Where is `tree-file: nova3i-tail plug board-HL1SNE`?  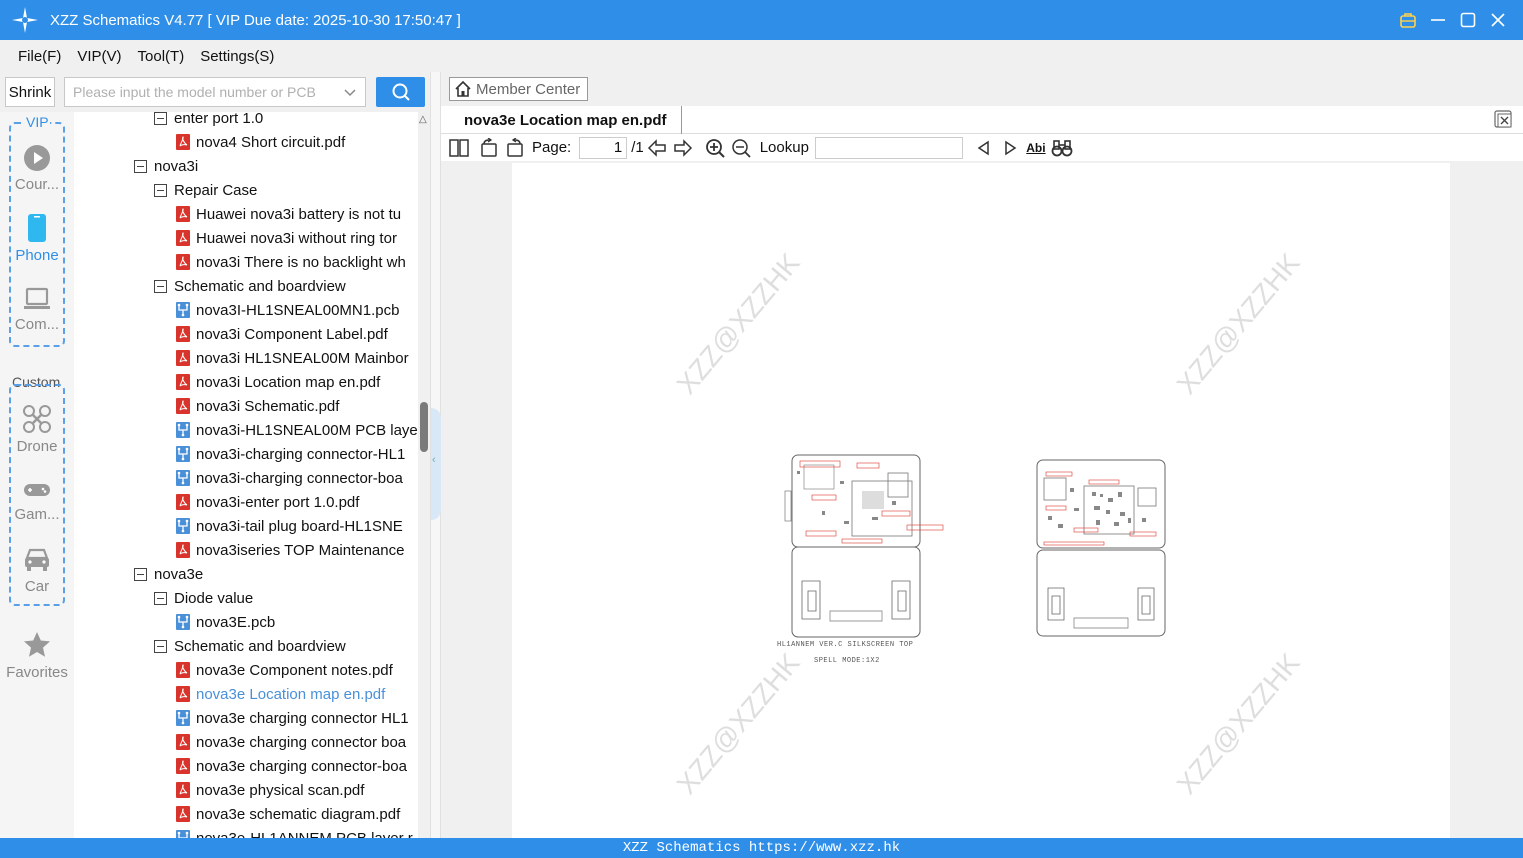
tree-file: nova3i-tail plug board-HL1SNE is located at coordinates (289, 526).